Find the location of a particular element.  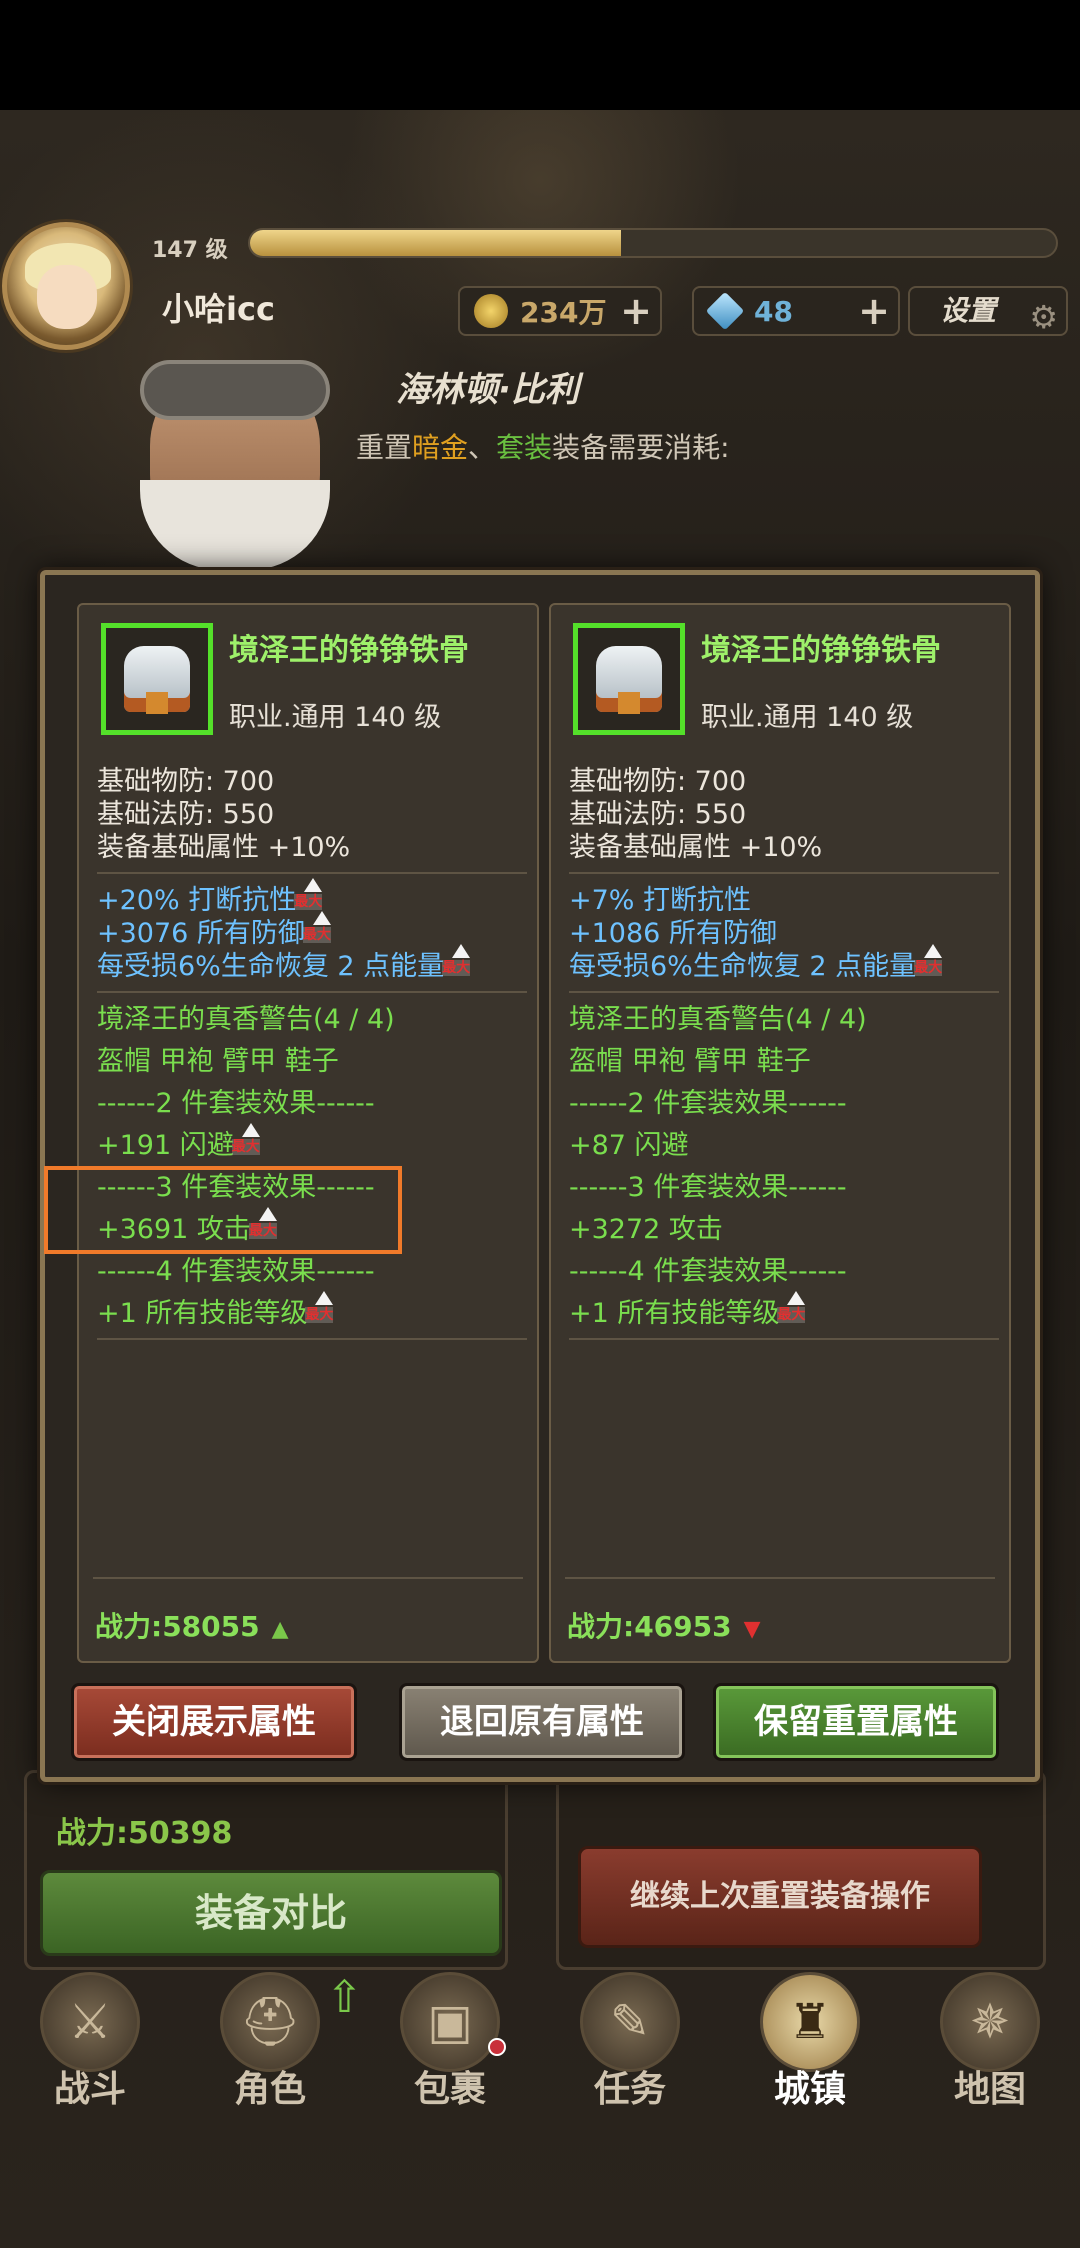

player-name: 小哈icc is located at coordinates (218, 309).